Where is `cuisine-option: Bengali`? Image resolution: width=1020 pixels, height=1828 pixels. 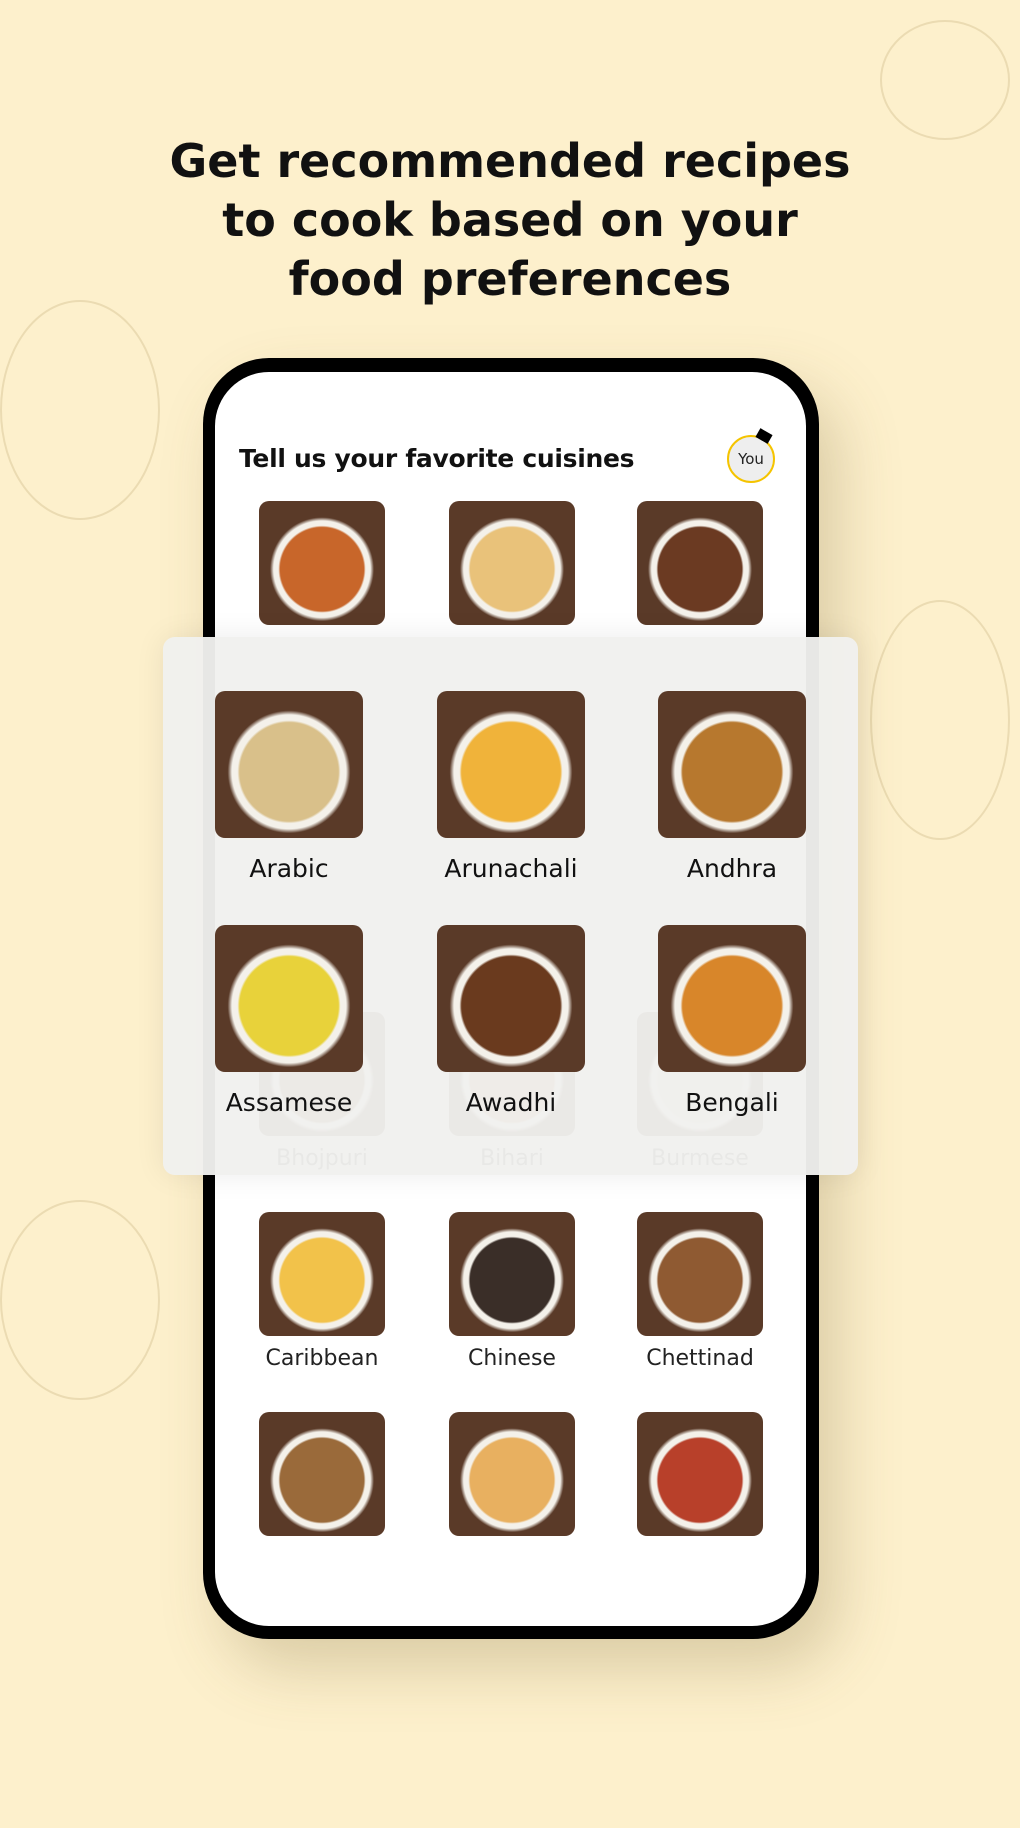 cuisine-option: Bengali is located at coordinates (732, 1021).